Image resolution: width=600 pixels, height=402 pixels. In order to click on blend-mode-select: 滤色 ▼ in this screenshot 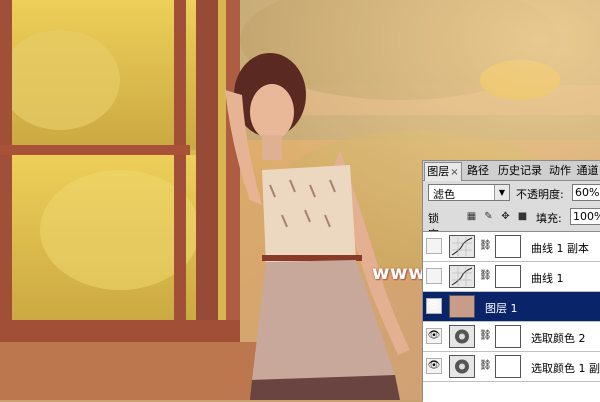, I will do `click(469, 192)`.